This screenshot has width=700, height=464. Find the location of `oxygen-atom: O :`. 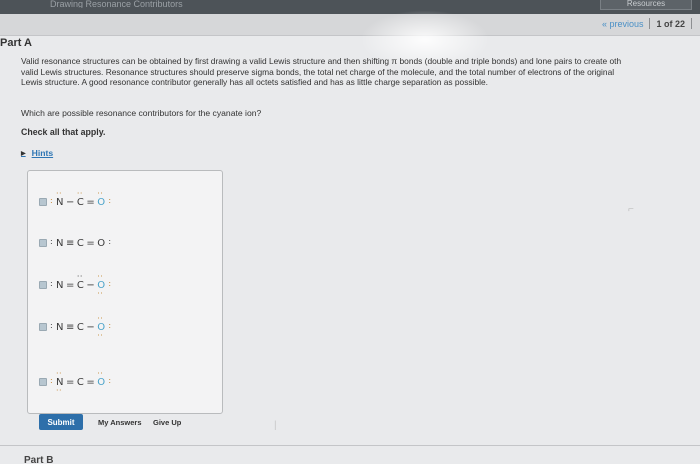

oxygen-atom: O : is located at coordinates (104, 243).